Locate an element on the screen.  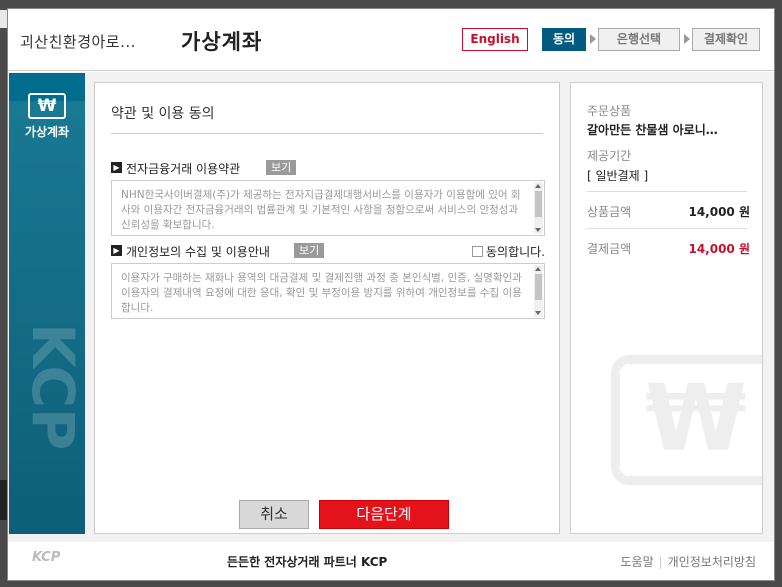
period-value: [ 일반결제 ] is located at coordinates (618, 176).